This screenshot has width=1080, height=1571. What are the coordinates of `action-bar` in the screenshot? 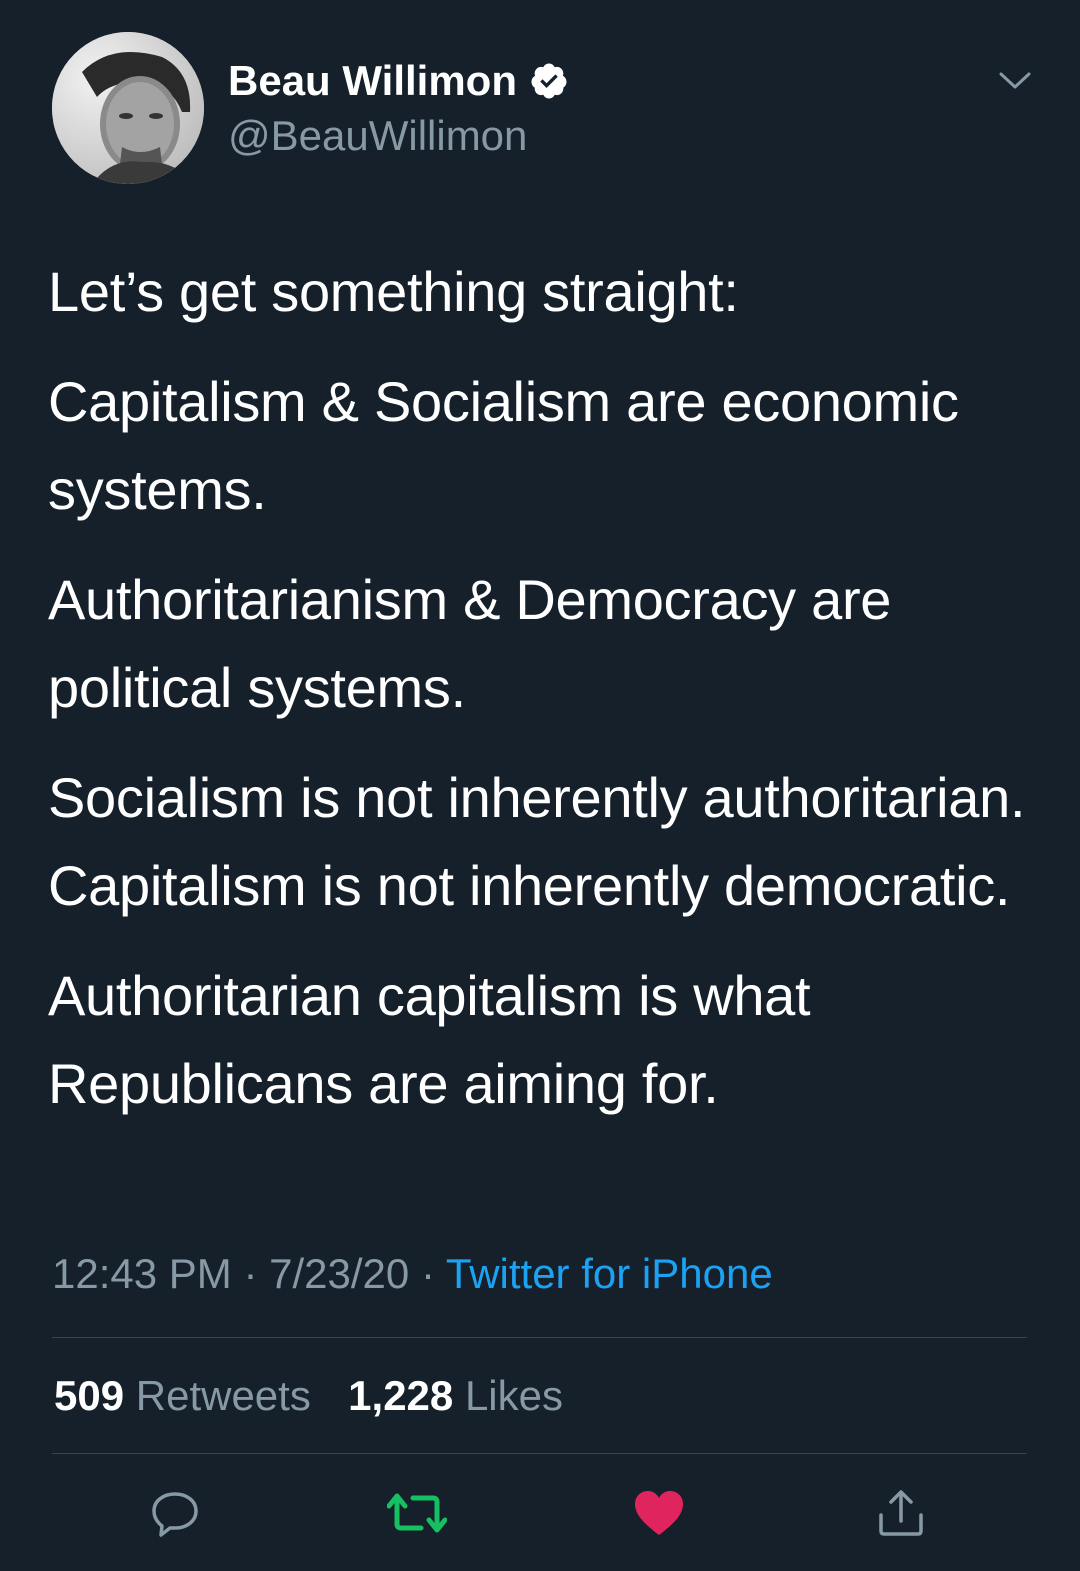 It's located at (540, 1515).